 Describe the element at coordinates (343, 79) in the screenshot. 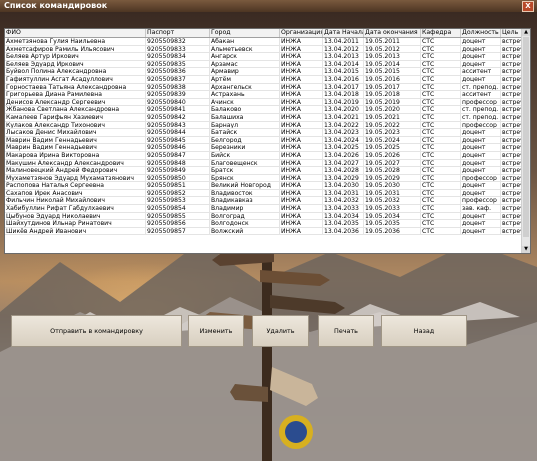

I see `cell-start-date: 13.04.2016` at that location.